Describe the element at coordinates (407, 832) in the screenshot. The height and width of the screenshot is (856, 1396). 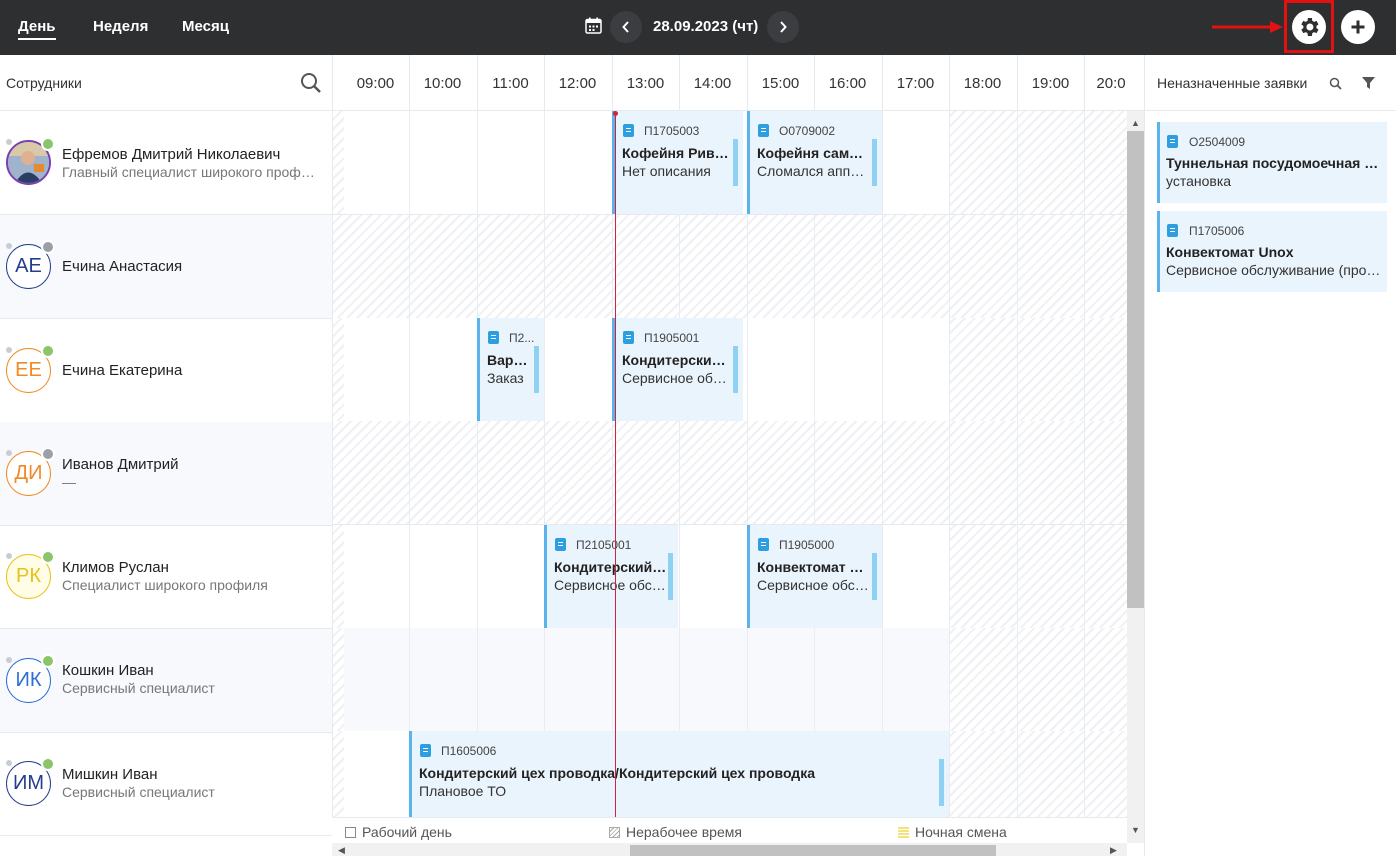
I see `legend-label: Рабочий день` at that location.